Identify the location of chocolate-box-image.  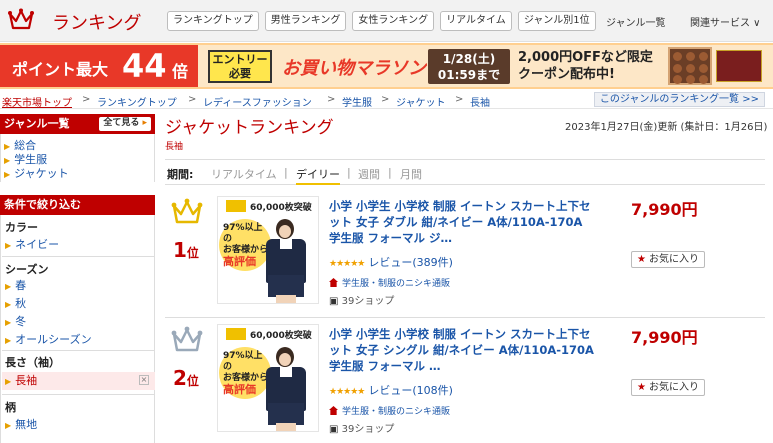
(690, 66).